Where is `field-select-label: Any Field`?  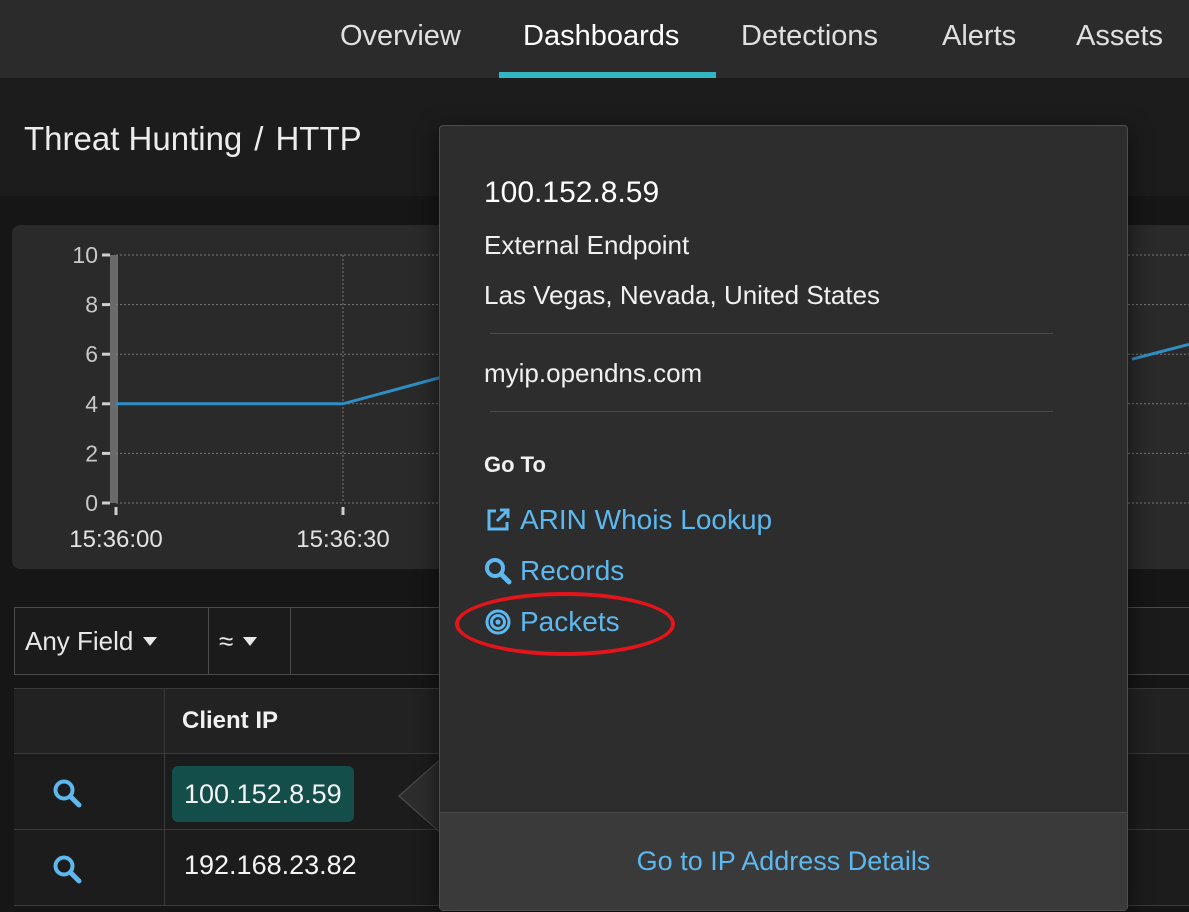 field-select-label: Any Field is located at coordinates (79, 640).